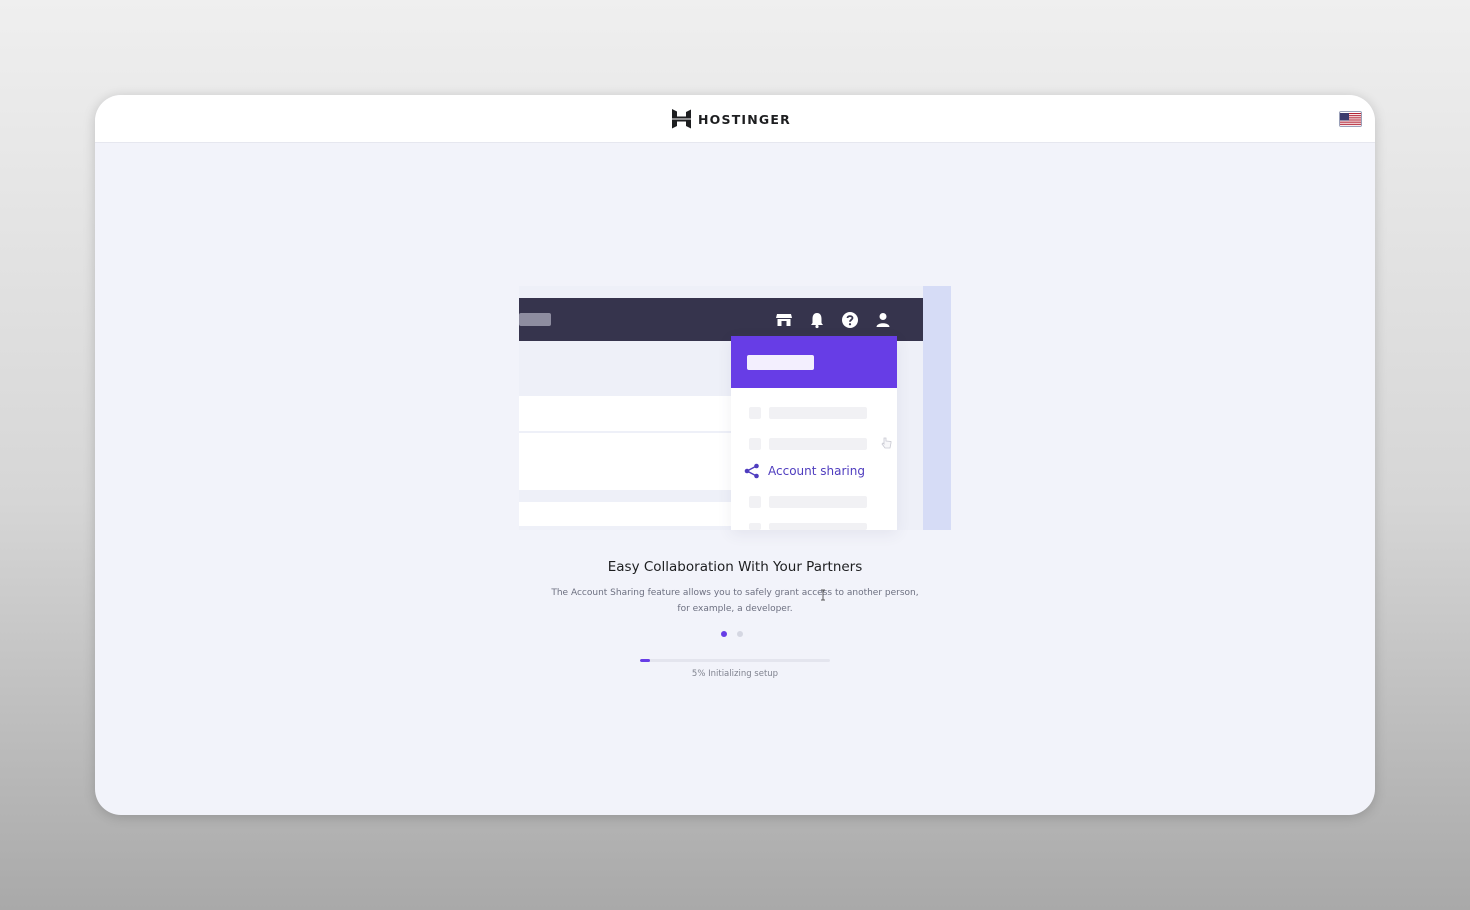 The height and width of the screenshot is (910, 1470). I want to click on setup-status-text: 5% Initializing setup, so click(735, 674).